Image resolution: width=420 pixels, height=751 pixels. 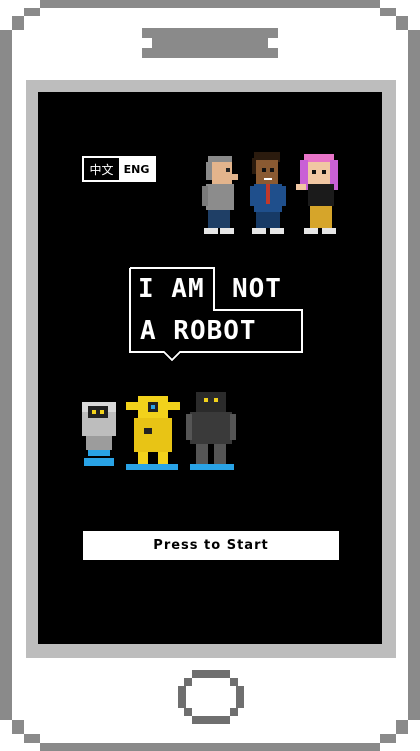 What do you see at coordinates (317, 194) in the screenshot?
I see `human-pink-hair-woman` at bounding box center [317, 194].